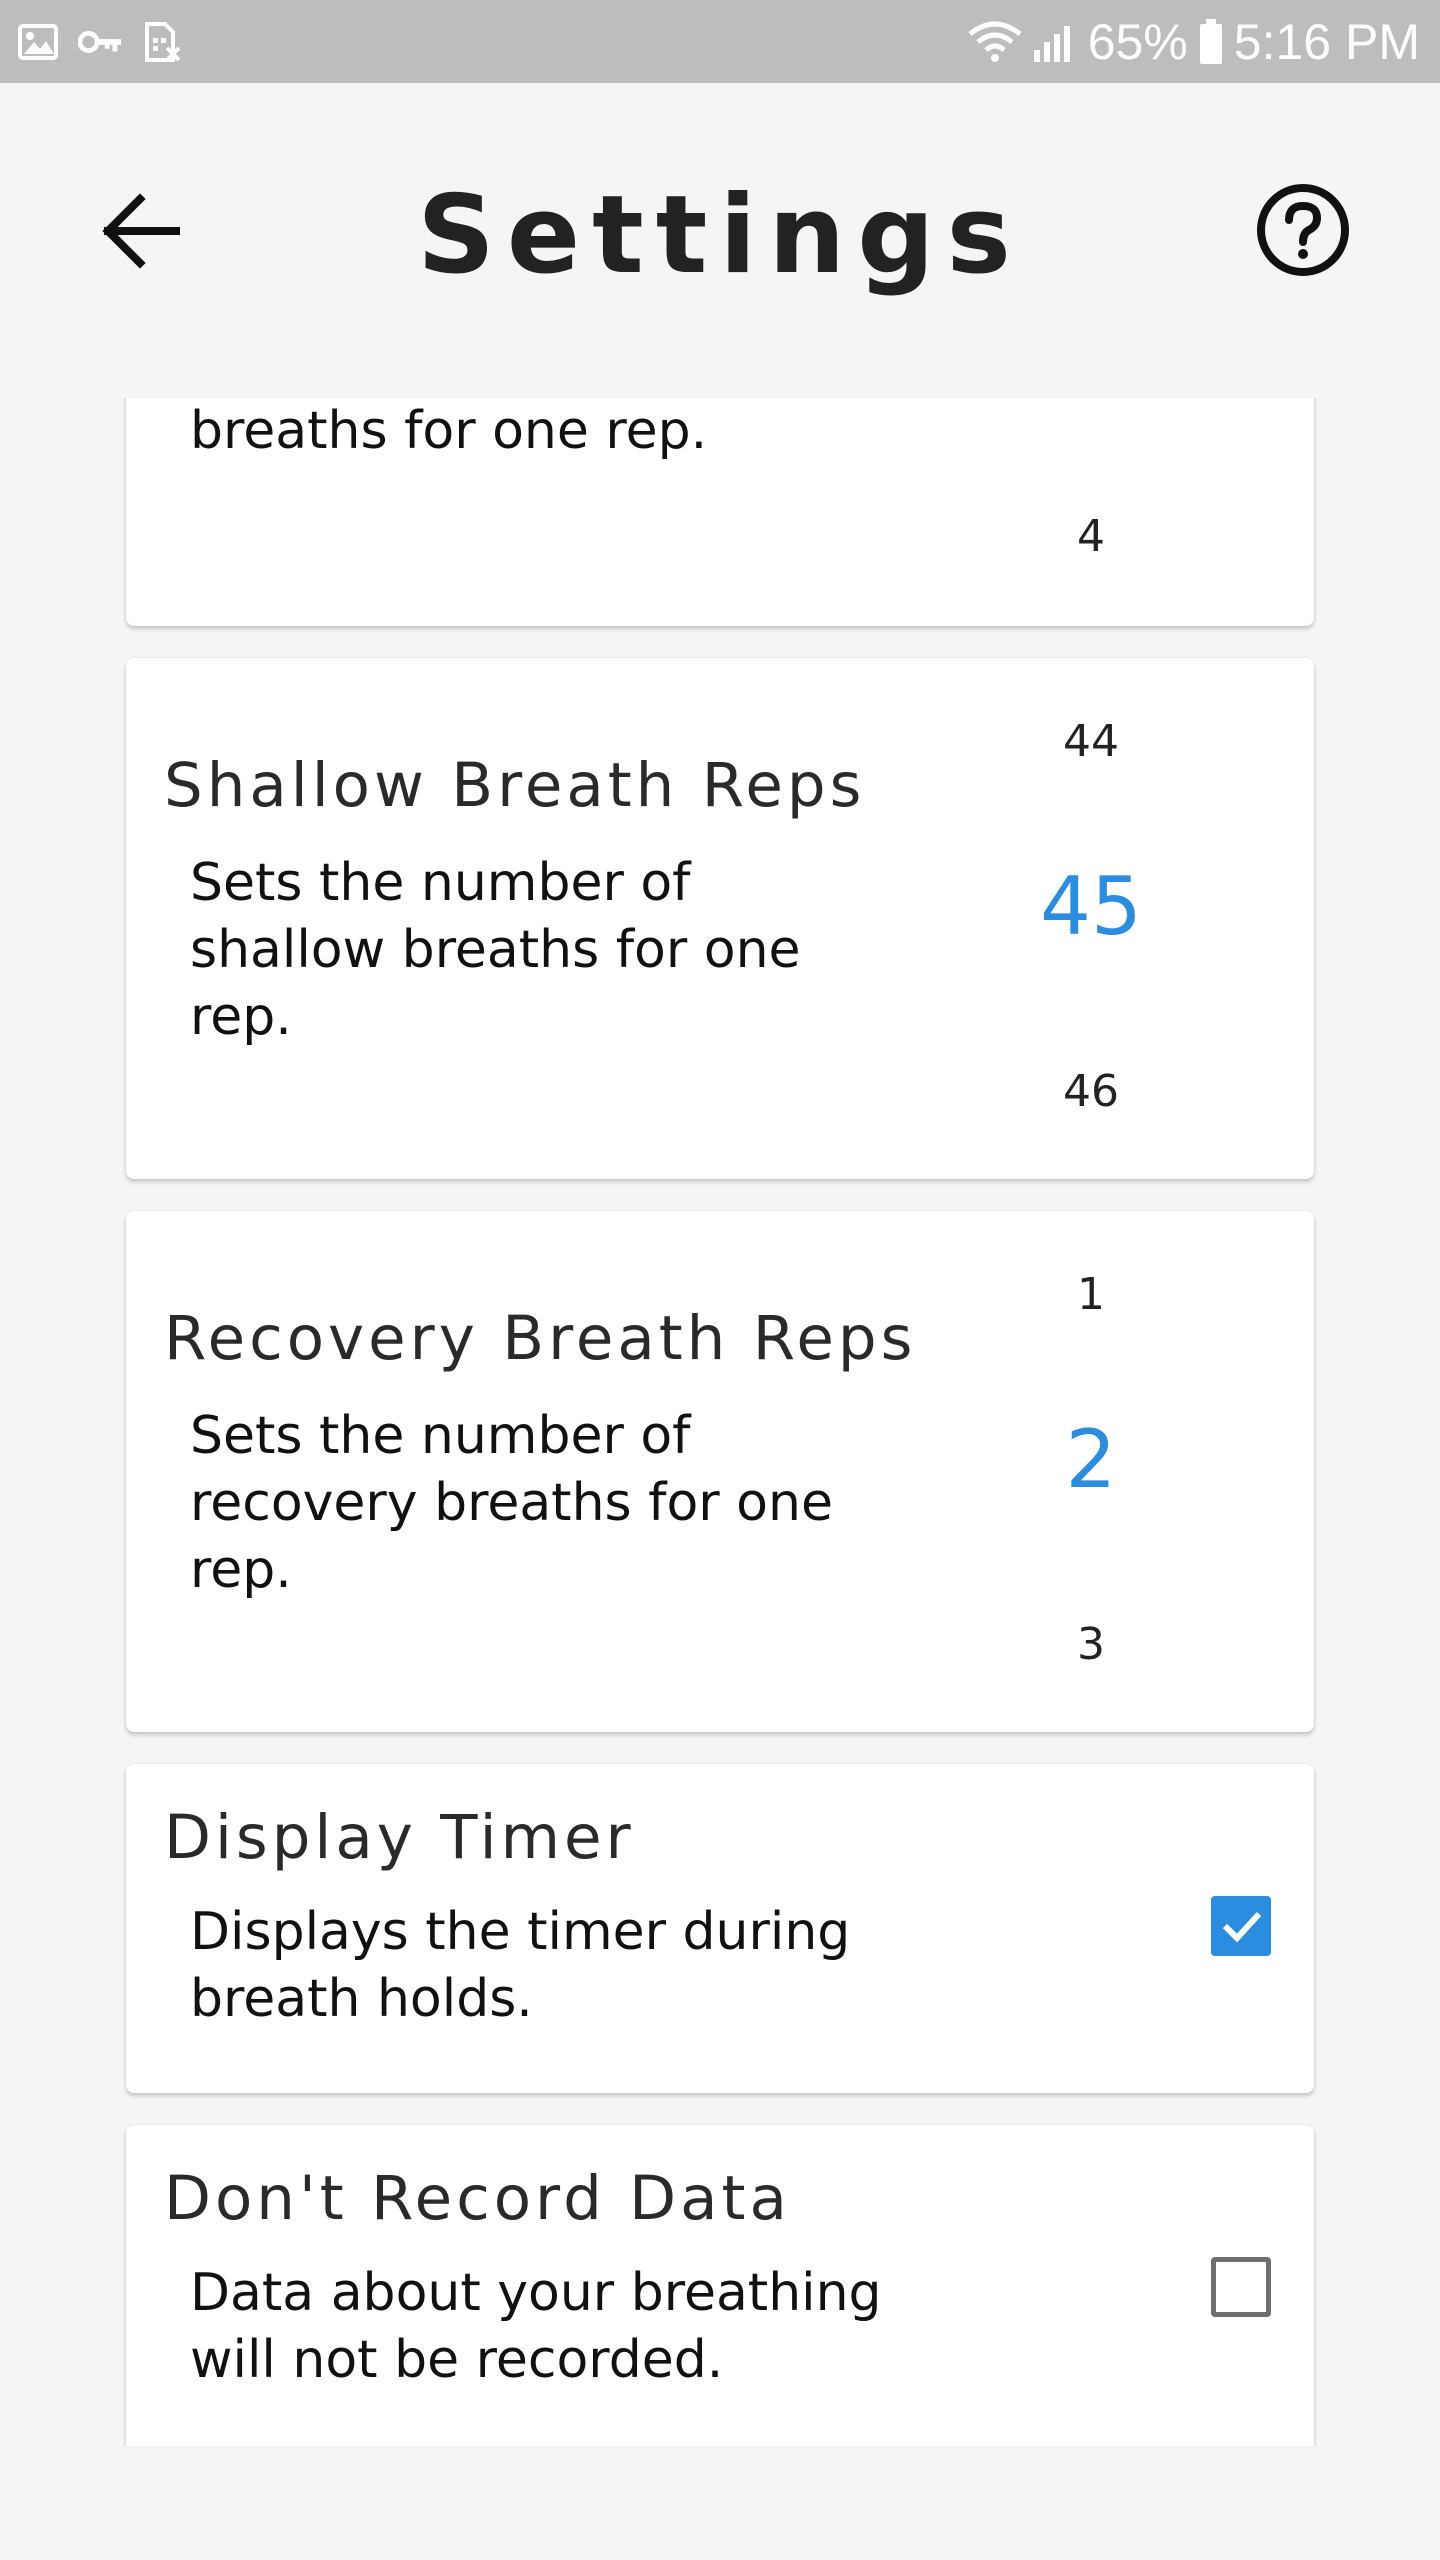 The height and width of the screenshot is (2560, 1440). I want to click on picker-selected-value: 2, so click(1091, 1459).